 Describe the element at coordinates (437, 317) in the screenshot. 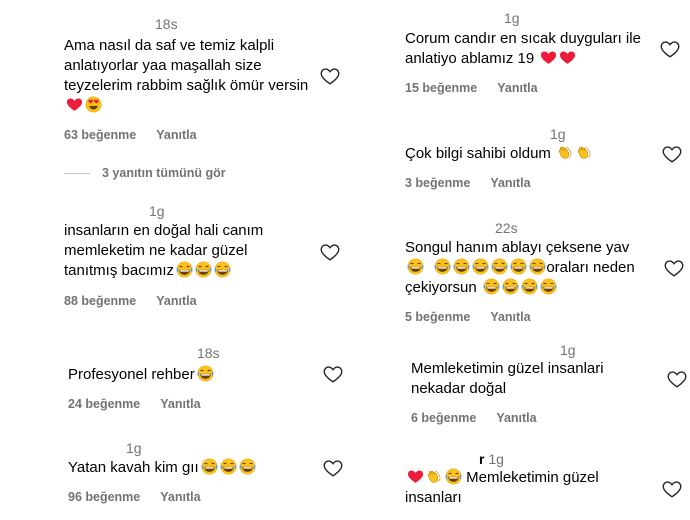

I see `like-count: 5 beğenme` at that location.